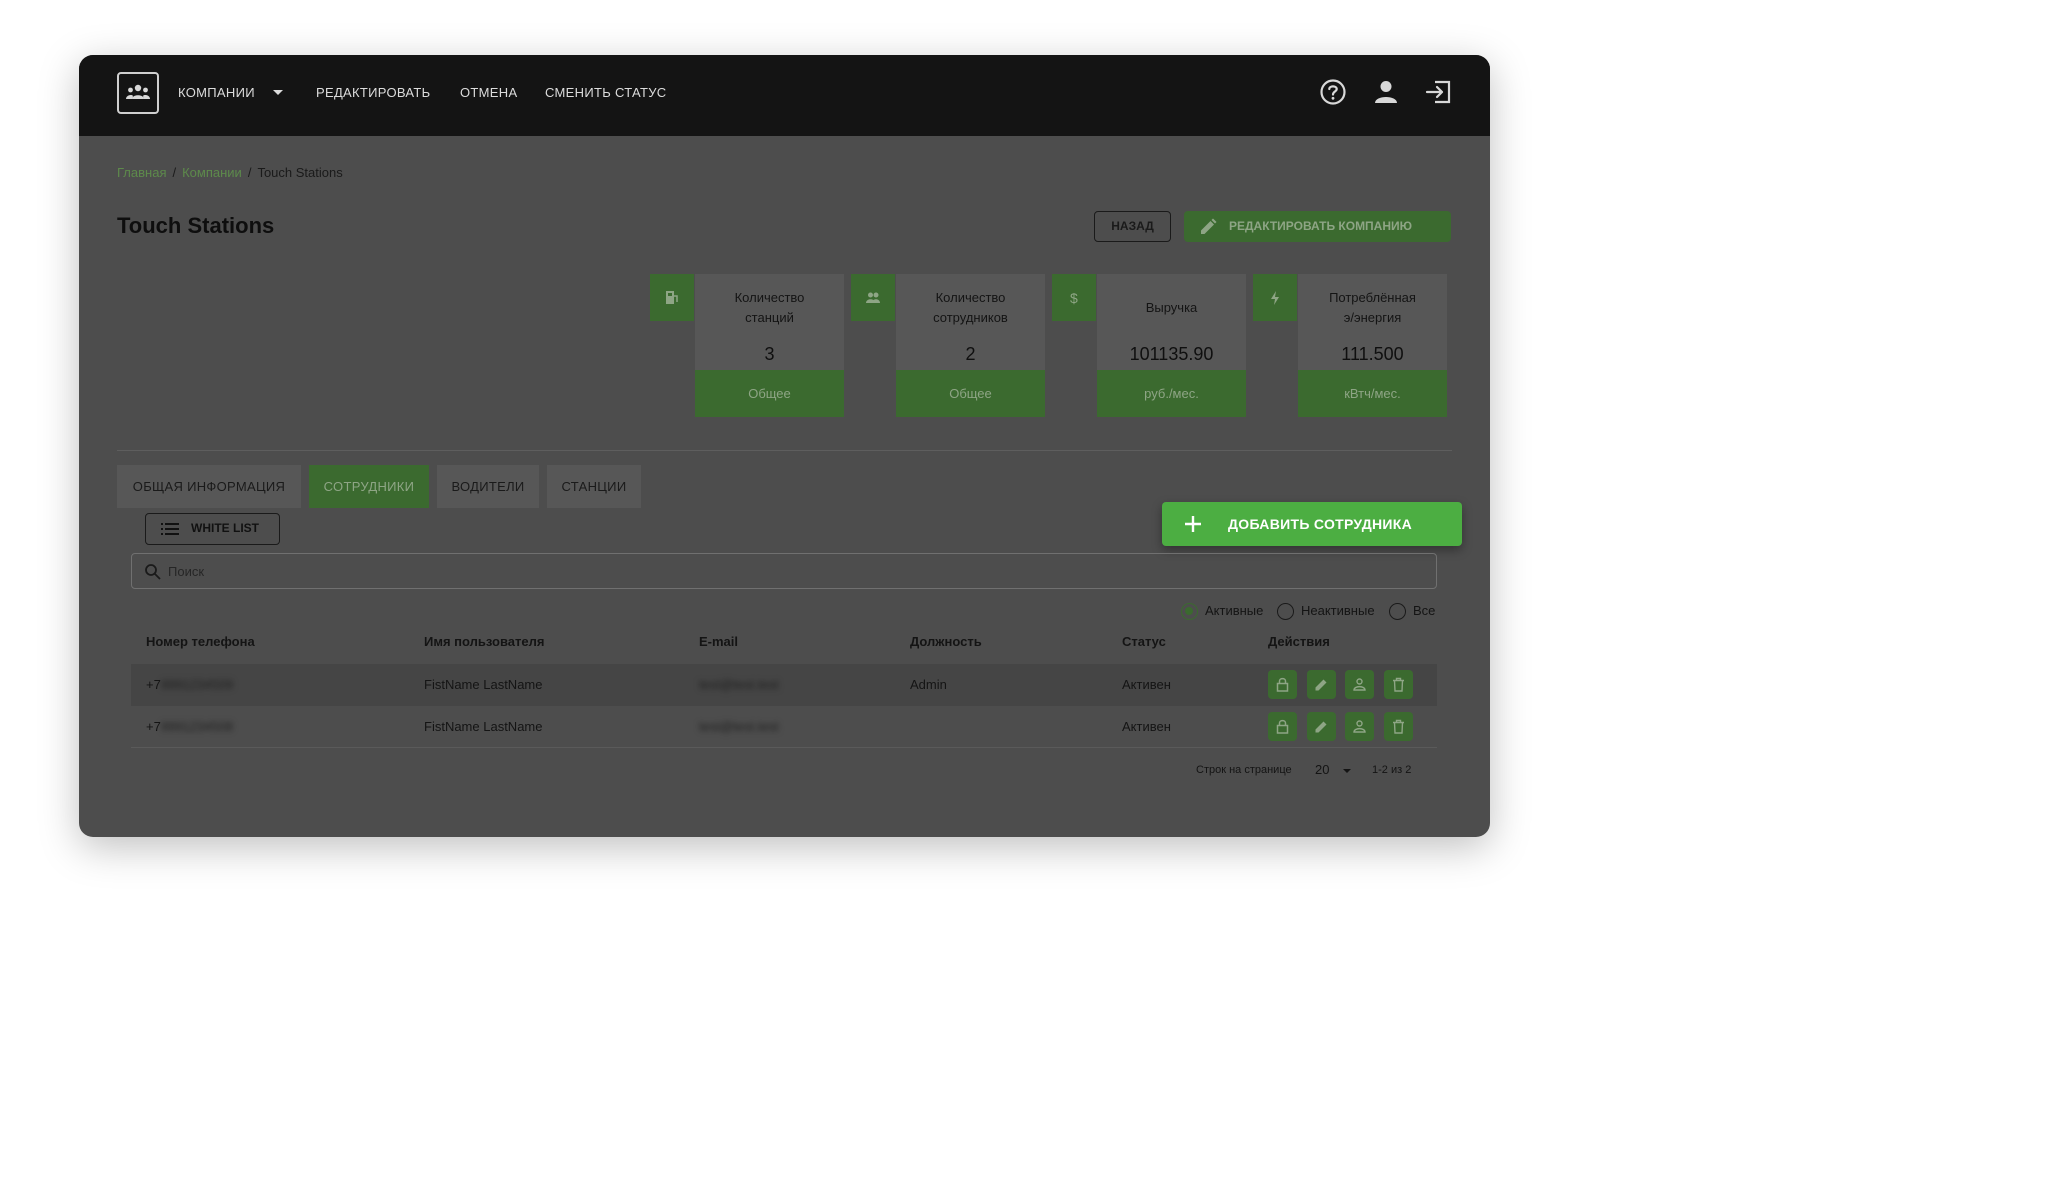  Describe the element at coordinates (1189, 611) in the screenshot. I see `radio-active` at that location.